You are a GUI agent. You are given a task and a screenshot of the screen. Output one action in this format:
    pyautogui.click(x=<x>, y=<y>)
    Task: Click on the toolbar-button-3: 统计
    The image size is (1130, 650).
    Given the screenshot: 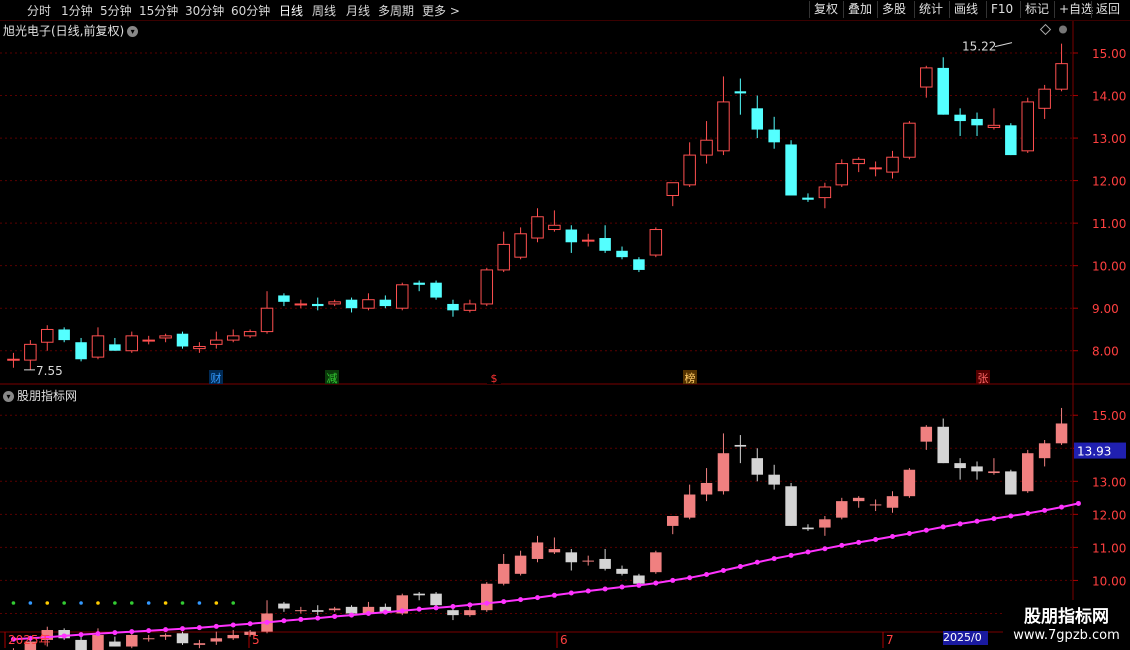 What is the action you would take?
    pyautogui.click(x=930, y=9)
    